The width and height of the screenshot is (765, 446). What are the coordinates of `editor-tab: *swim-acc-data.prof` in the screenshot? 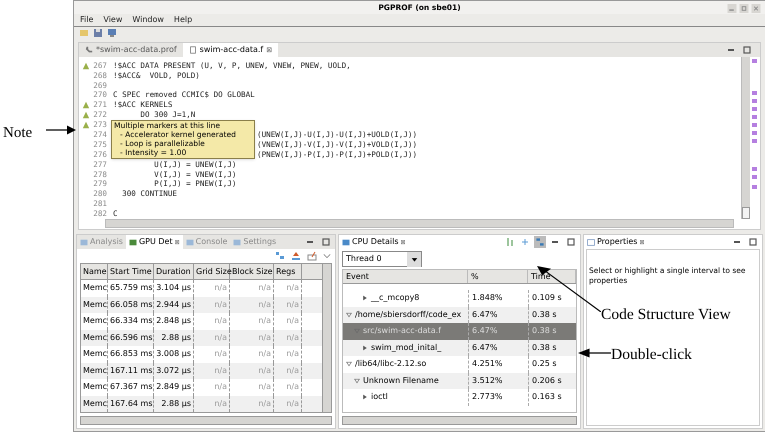 It's located at (131, 49).